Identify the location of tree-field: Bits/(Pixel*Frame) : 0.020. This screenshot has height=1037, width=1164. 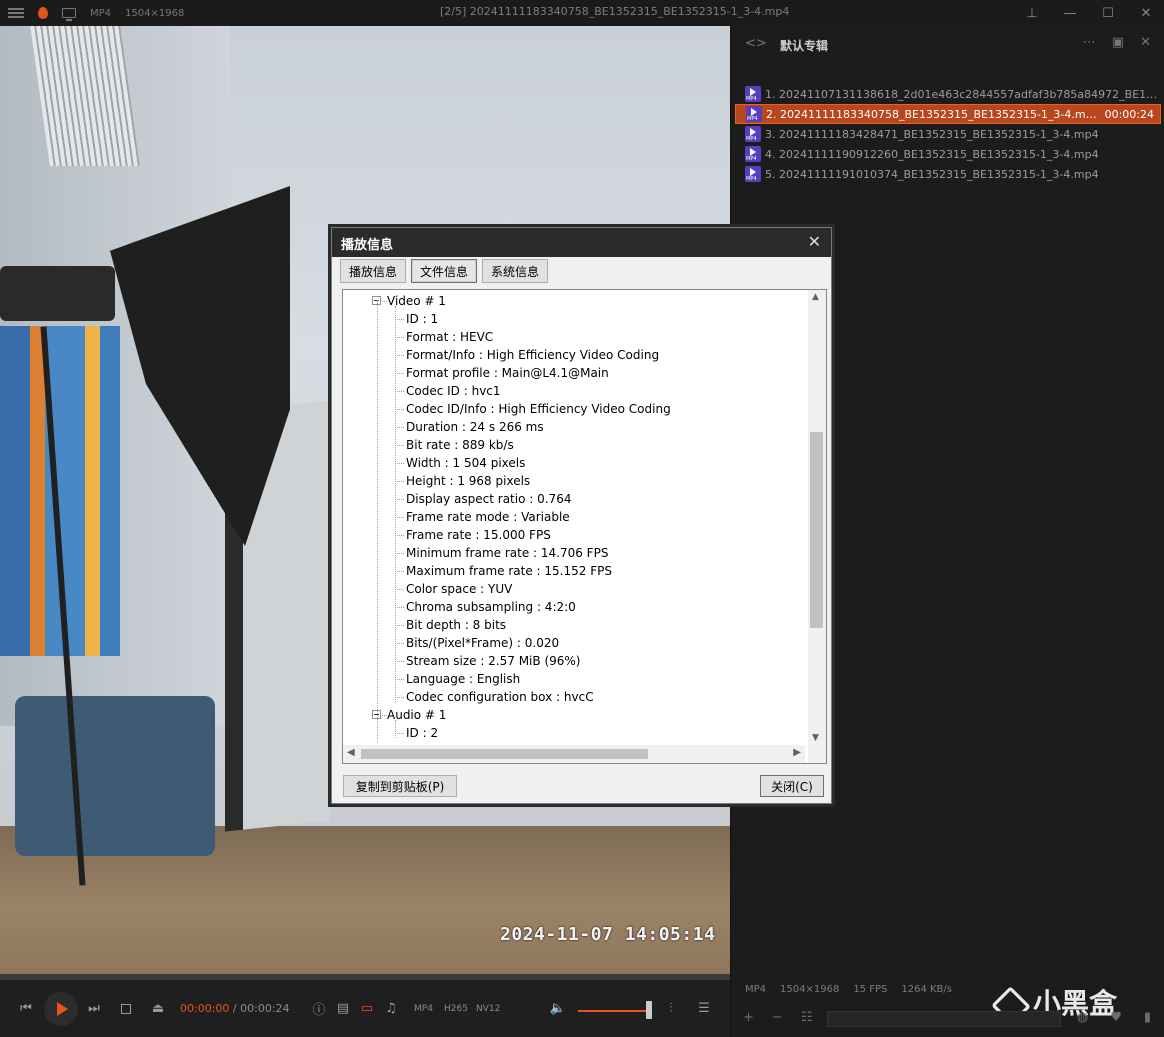
(482, 643).